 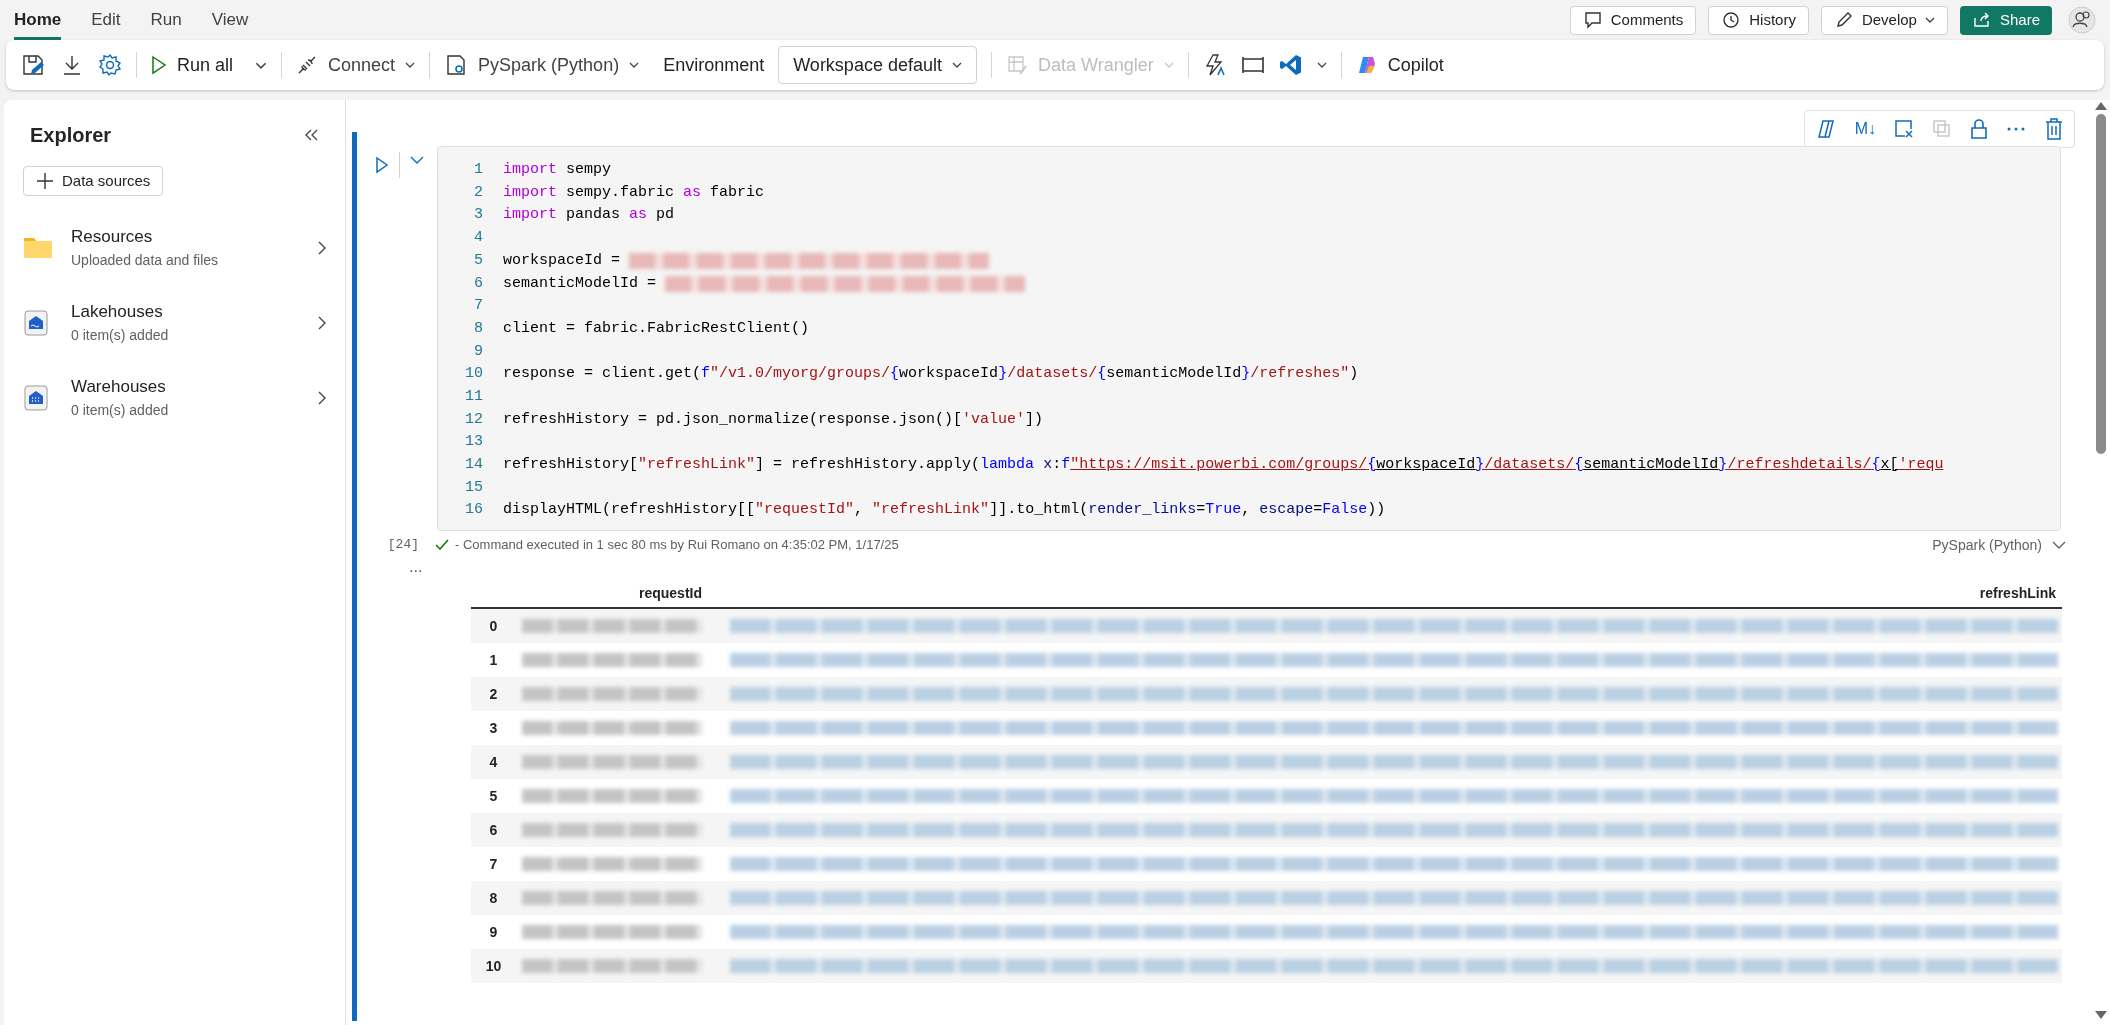 I want to click on line-number: 1, so click(x=478, y=170).